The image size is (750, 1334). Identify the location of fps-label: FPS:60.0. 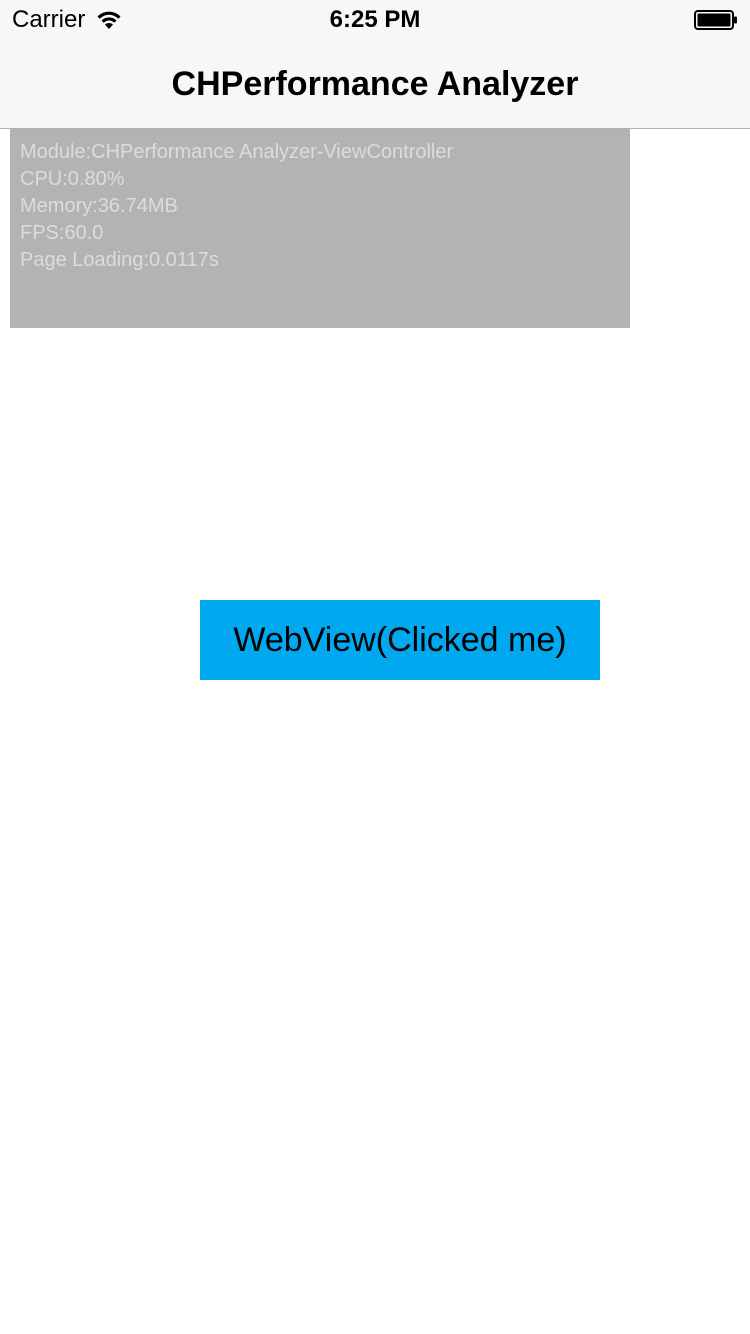
(62, 233).